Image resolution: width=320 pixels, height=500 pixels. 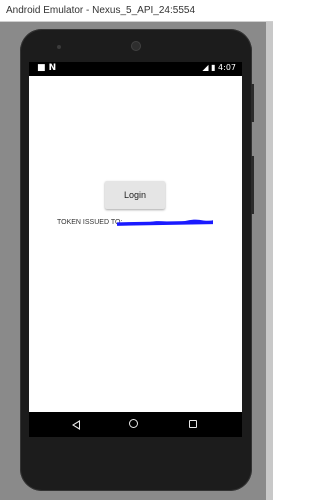 I want to click on window-titlebar: Android Emulator - Nexus_5_API_24:5554, so click(x=136, y=11).